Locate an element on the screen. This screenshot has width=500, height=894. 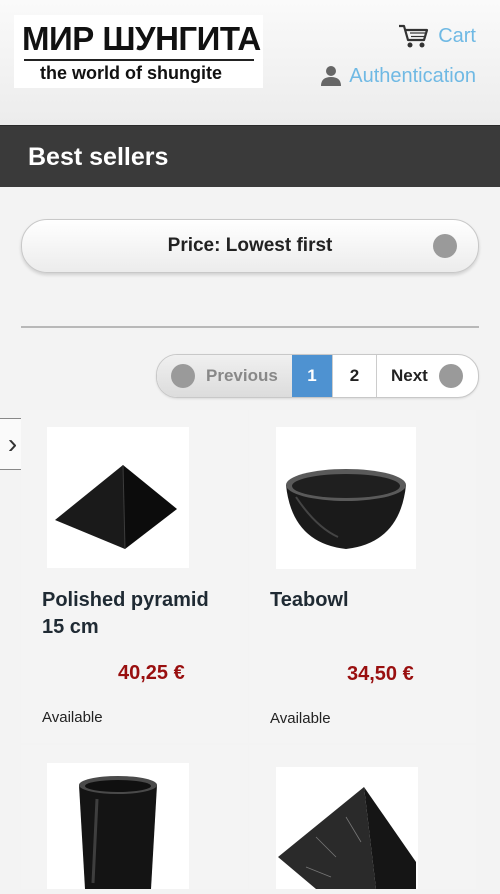
select-arrow-icon is located at coordinates (445, 246).